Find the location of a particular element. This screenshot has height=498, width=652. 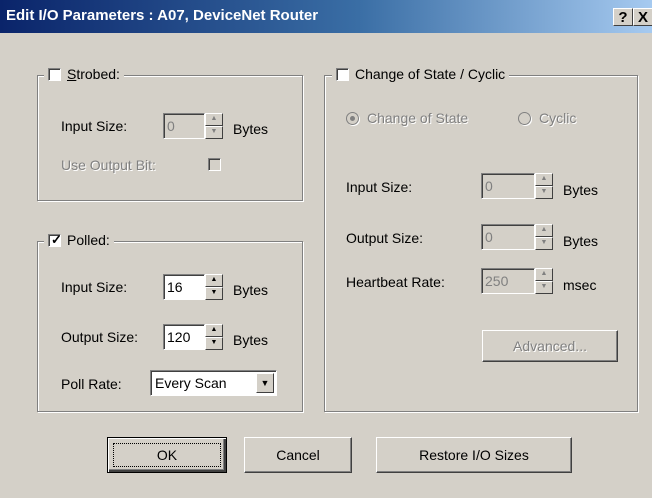

strobed-input-size-spinner: ▲ ▼ is located at coordinates (214, 126).